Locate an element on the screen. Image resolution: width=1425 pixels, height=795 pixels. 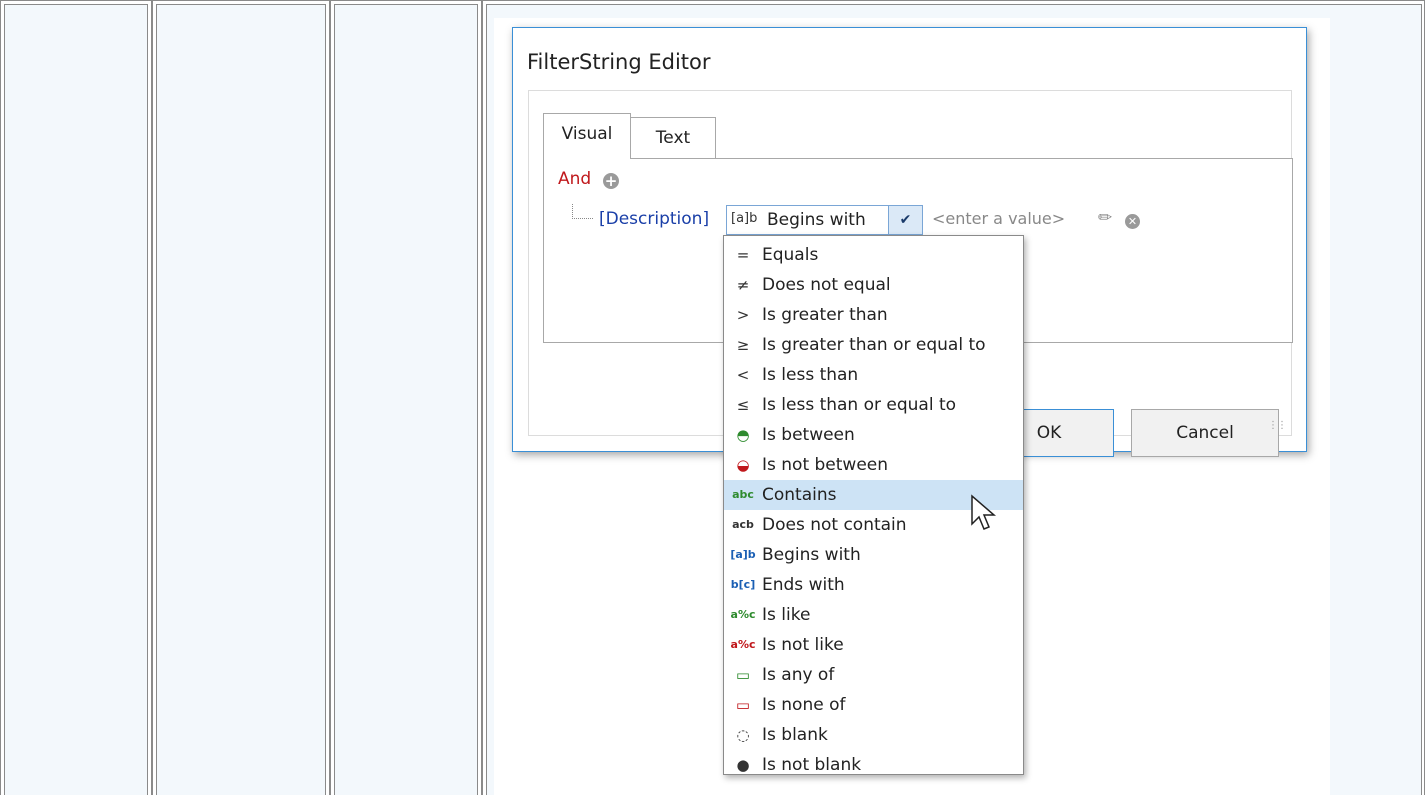
tab-text: Text is located at coordinates (673, 138).